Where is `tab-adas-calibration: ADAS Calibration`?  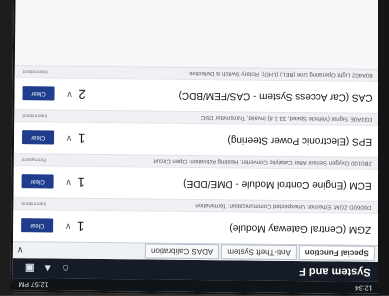
tab-adas-calibration: ADAS Calibration is located at coordinates (182, 251).